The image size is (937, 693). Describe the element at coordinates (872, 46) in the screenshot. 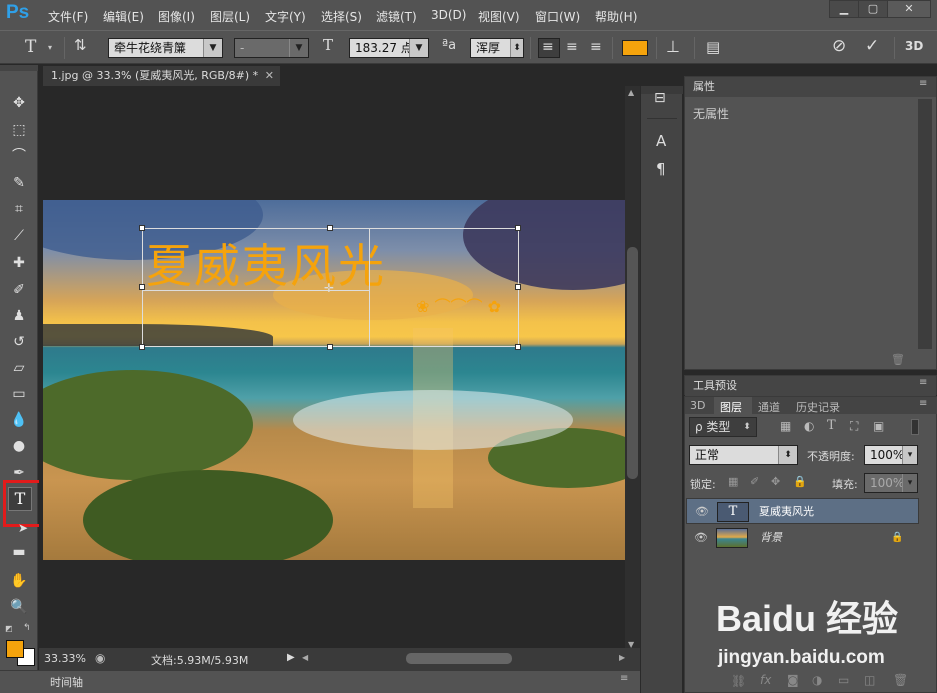

I see `commit-check-icon: ✓` at that location.